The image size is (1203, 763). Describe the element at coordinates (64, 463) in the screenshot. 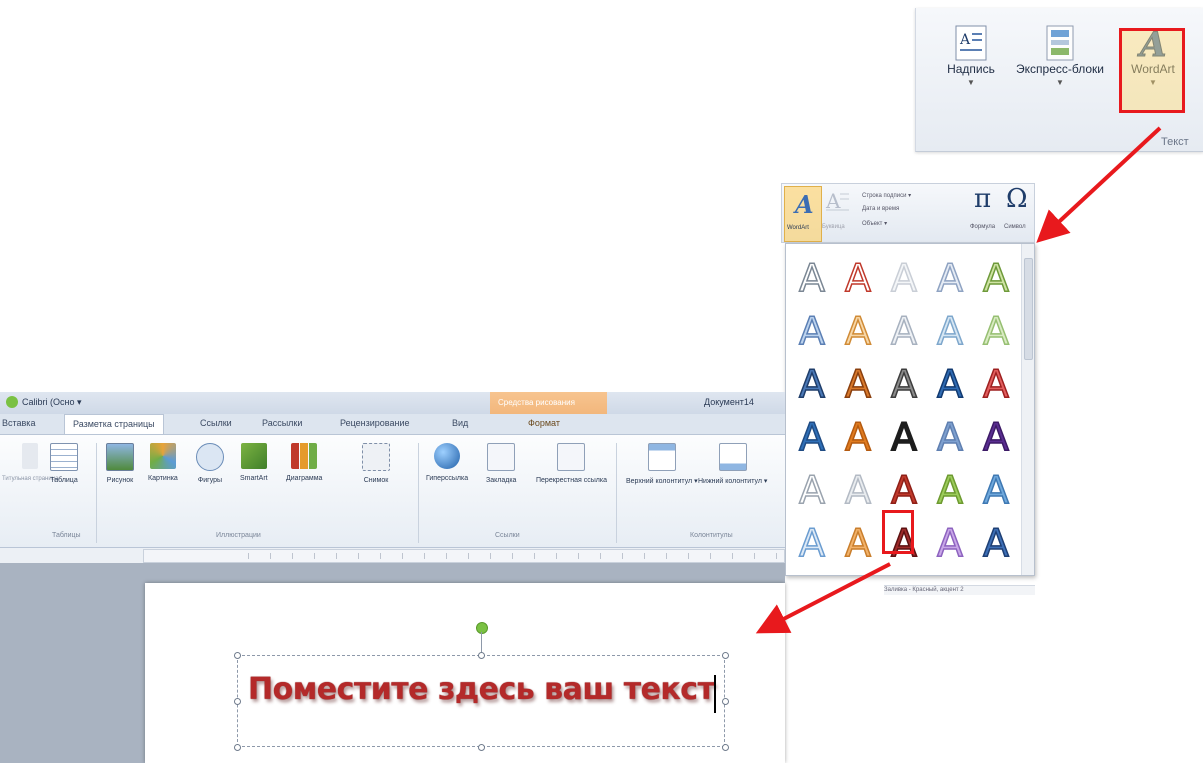

I see `table-button: Таблица` at that location.